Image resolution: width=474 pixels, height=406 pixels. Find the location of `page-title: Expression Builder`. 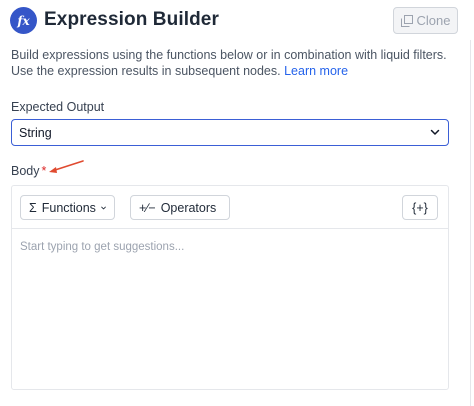

page-title: Expression Builder is located at coordinates (131, 19).